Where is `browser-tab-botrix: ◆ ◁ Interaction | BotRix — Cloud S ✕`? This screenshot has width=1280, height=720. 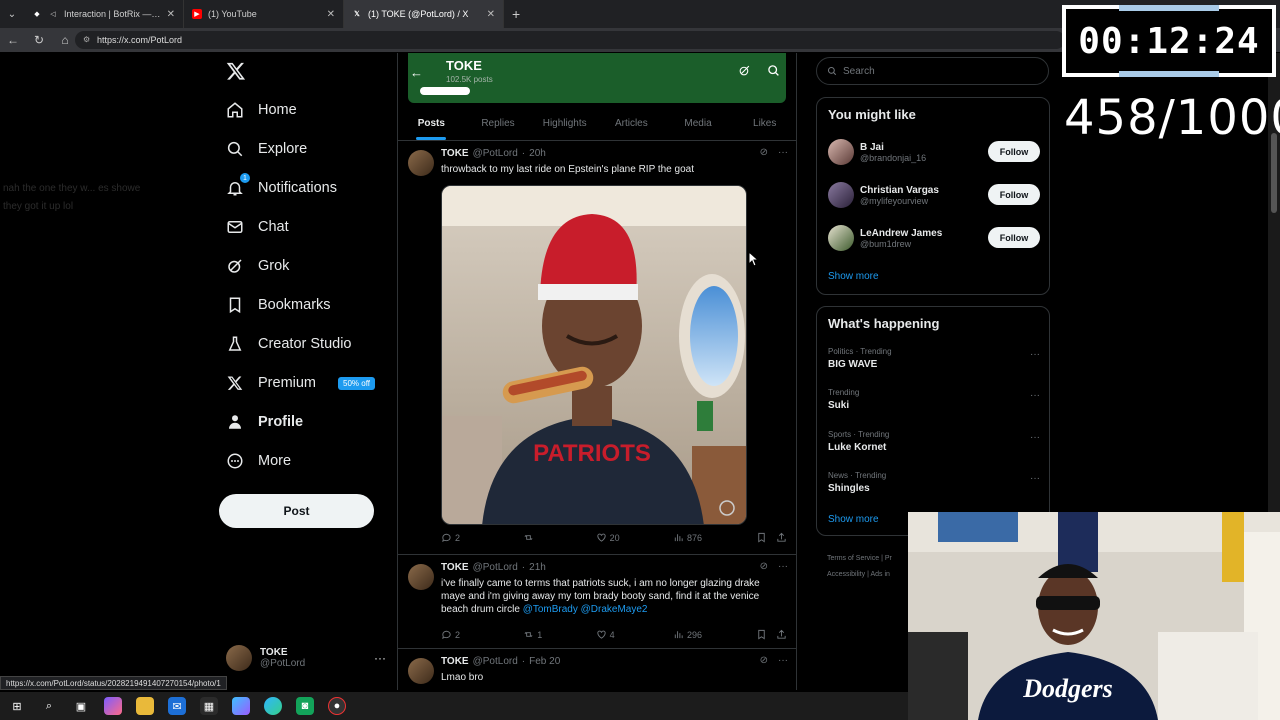 browser-tab-botrix: ◆ ◁ Interaction | BotRix — Cloud S ✕ is located at coordinates (104, 14).